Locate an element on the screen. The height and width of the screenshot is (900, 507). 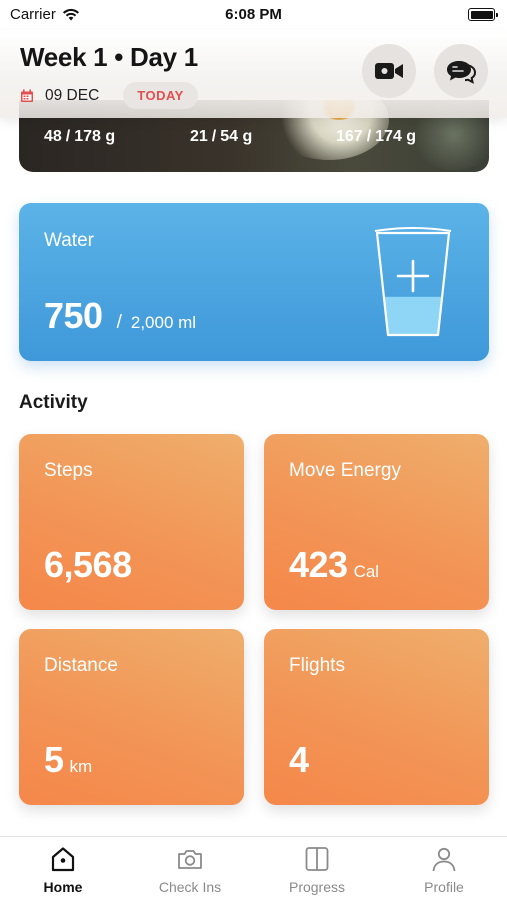
battery-icon is located at coordinates (483, 14).